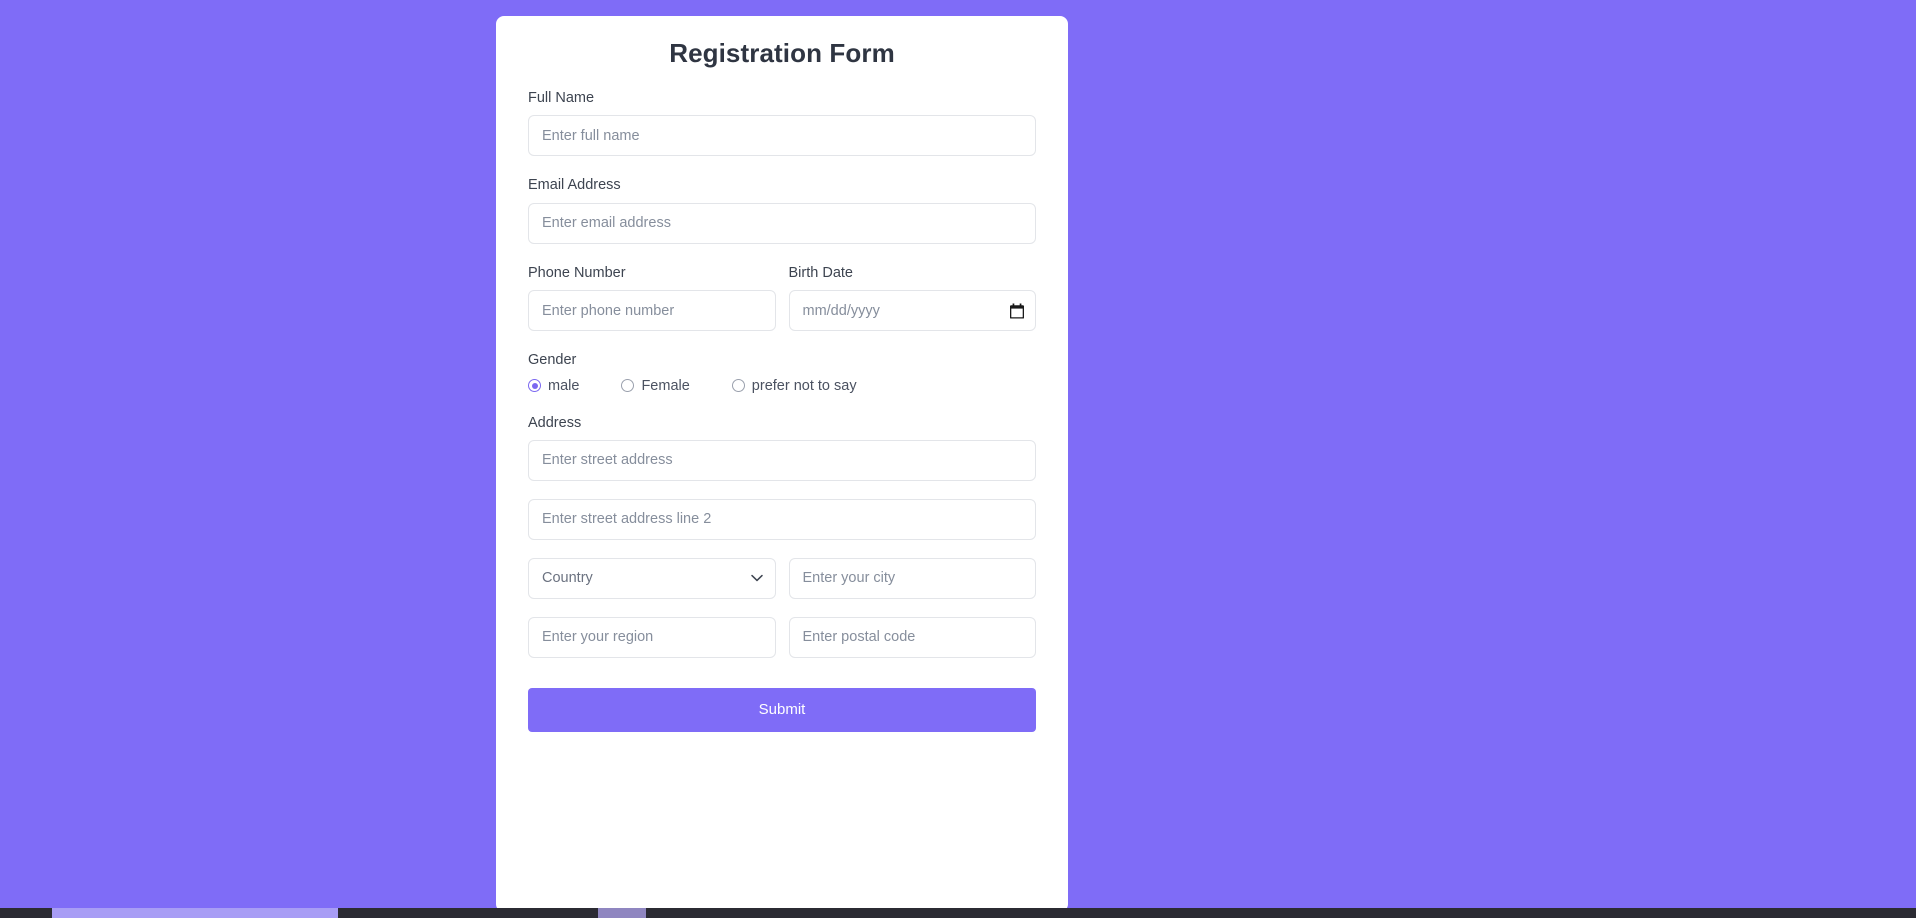 This screenshot has height=918, width=1916. What do you see at coordinates (782, 298) in the screenshot?
I see `field-phone-birthdate-row: Phone Number Birth Date` at bounding box center [782, 298].